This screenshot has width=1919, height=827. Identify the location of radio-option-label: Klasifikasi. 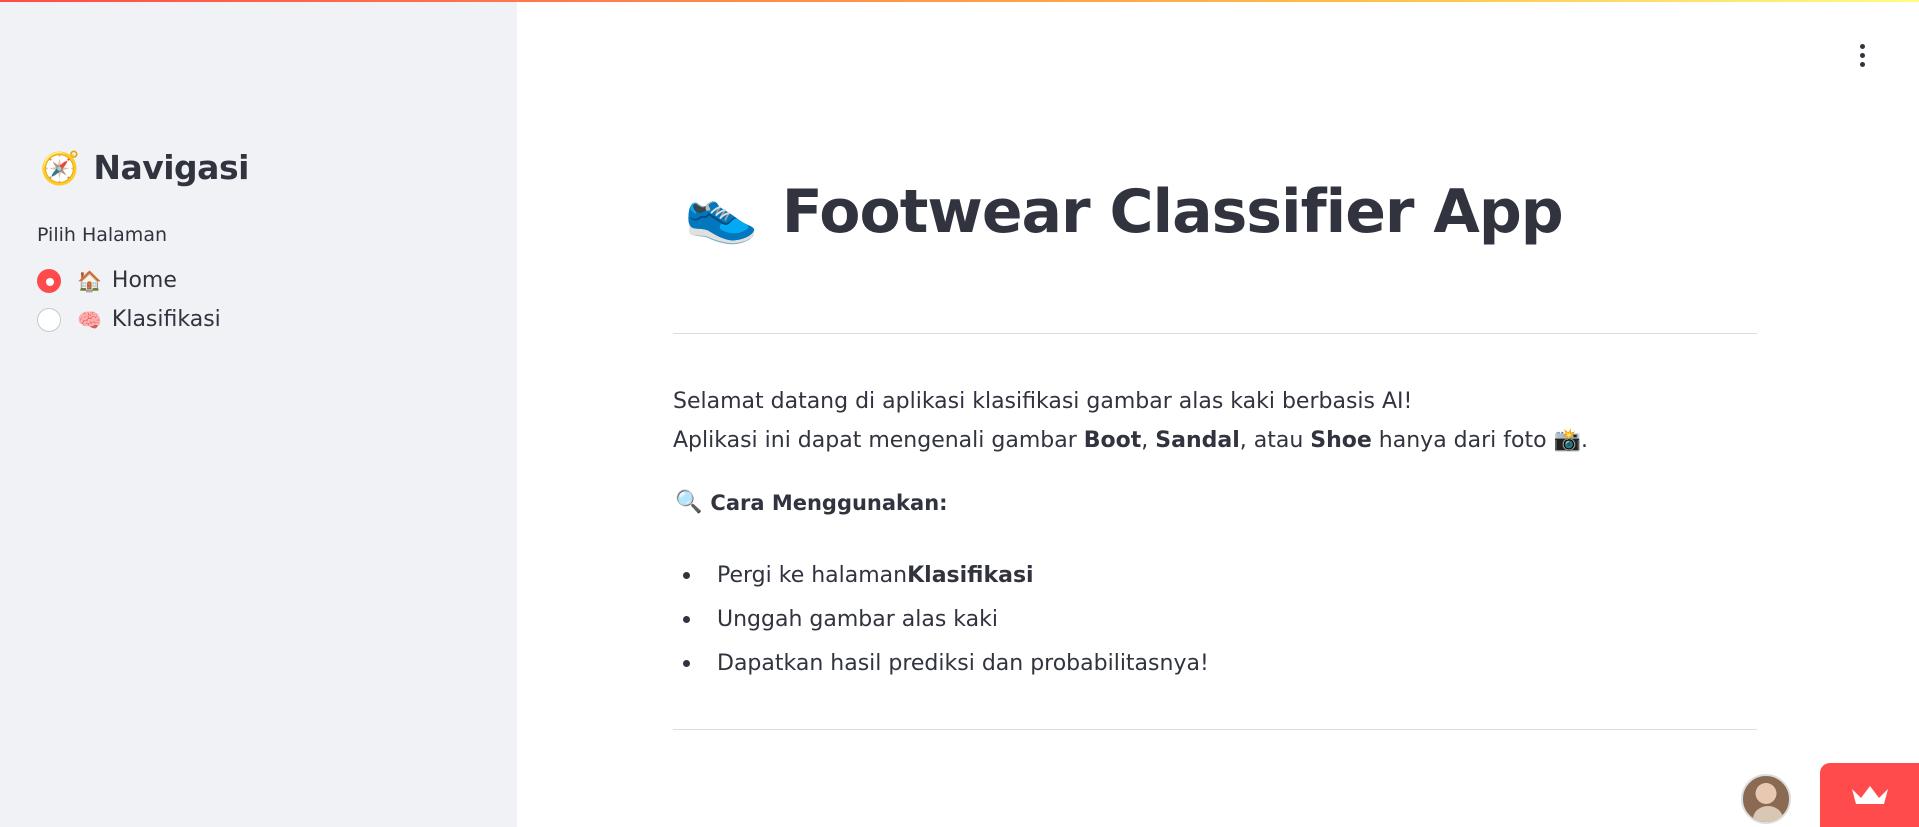
(166, 319).